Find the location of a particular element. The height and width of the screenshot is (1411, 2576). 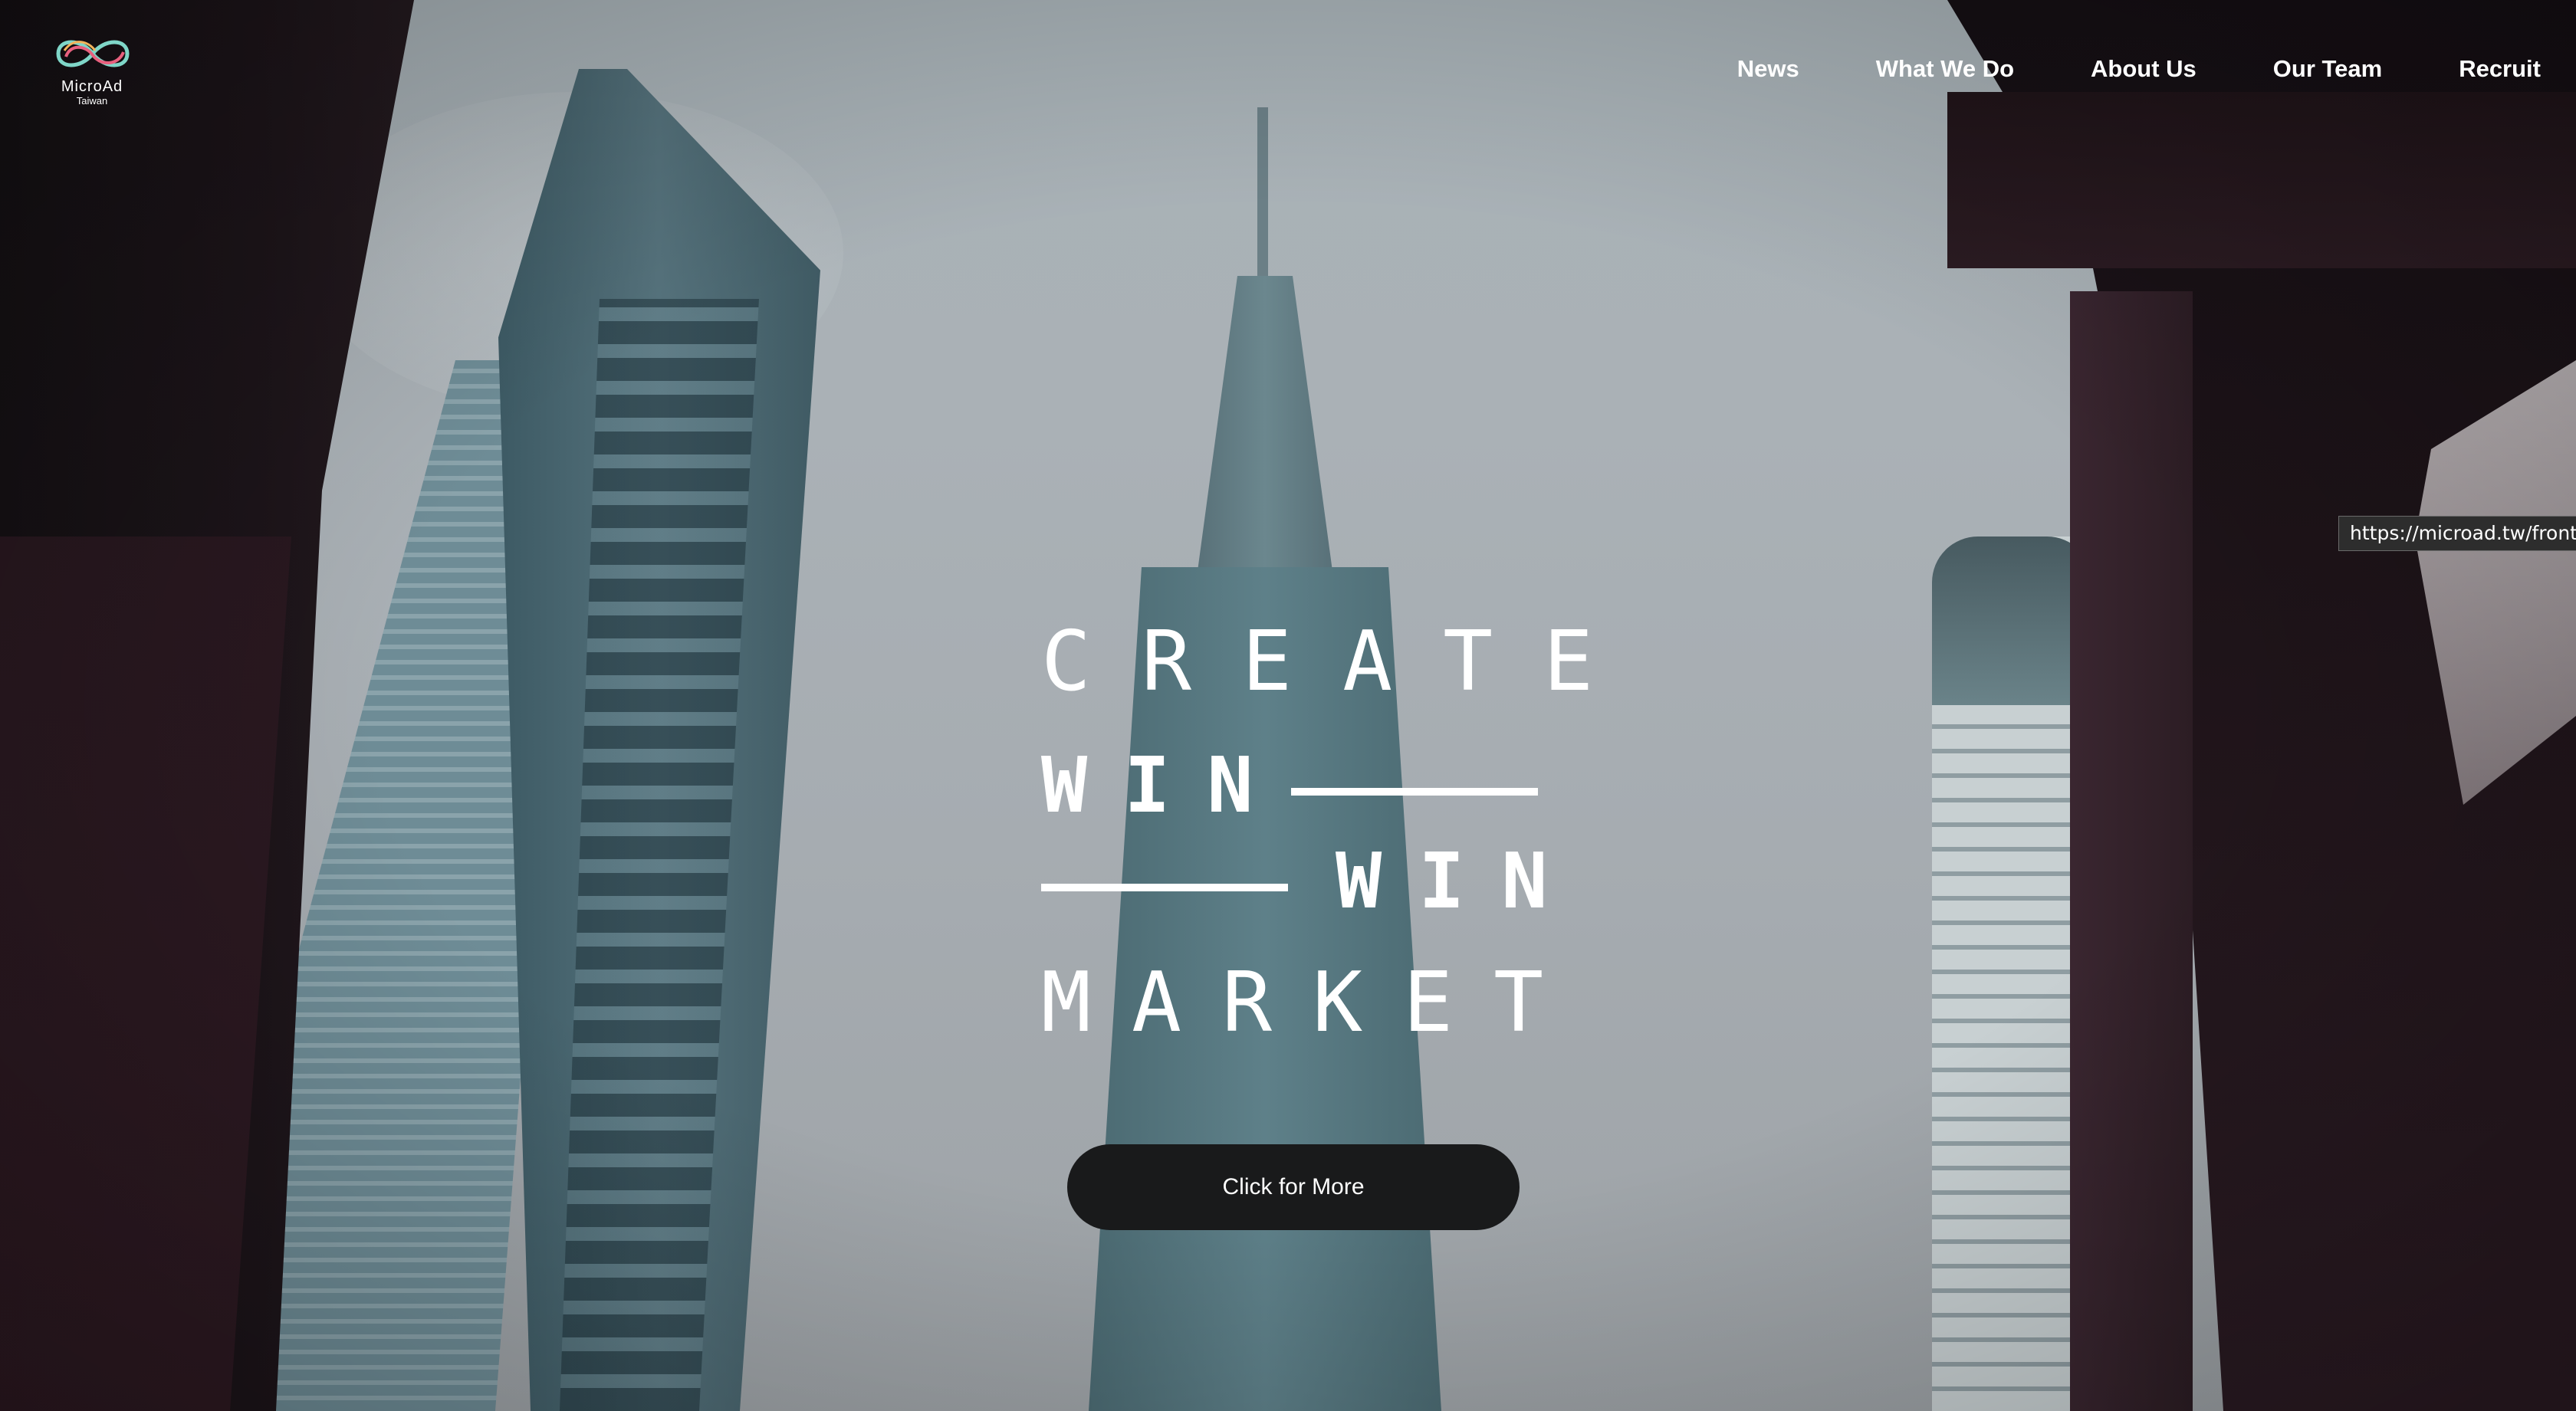

nav-item-what-we-do: What We Do is located at coordinates (1945, 69).